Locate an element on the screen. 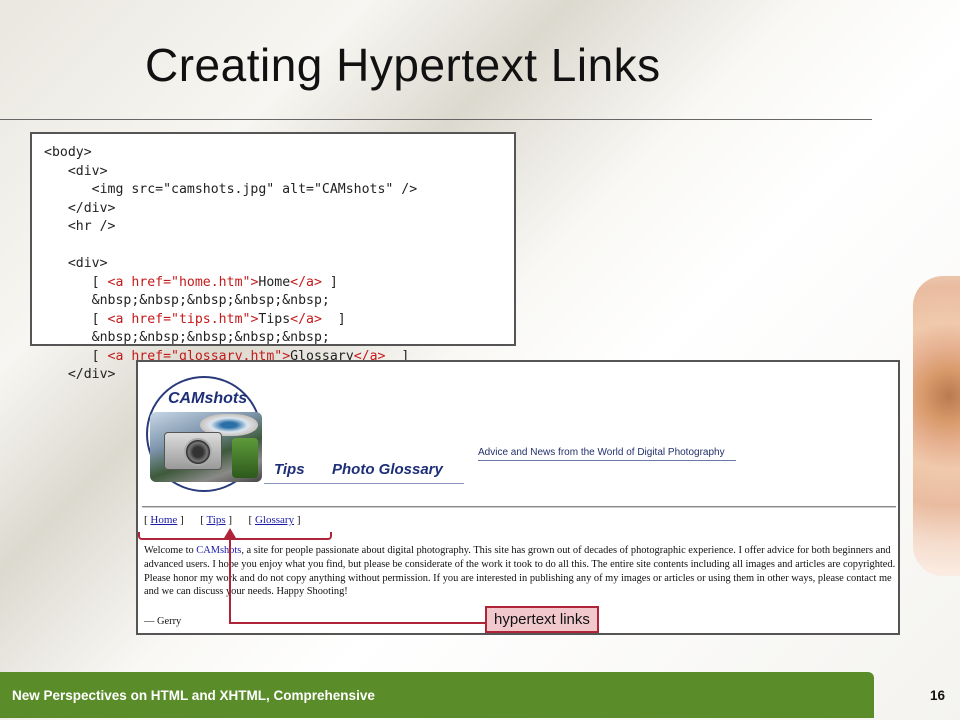  welcome-text: Welcome to is located at coordinates (170, 550).